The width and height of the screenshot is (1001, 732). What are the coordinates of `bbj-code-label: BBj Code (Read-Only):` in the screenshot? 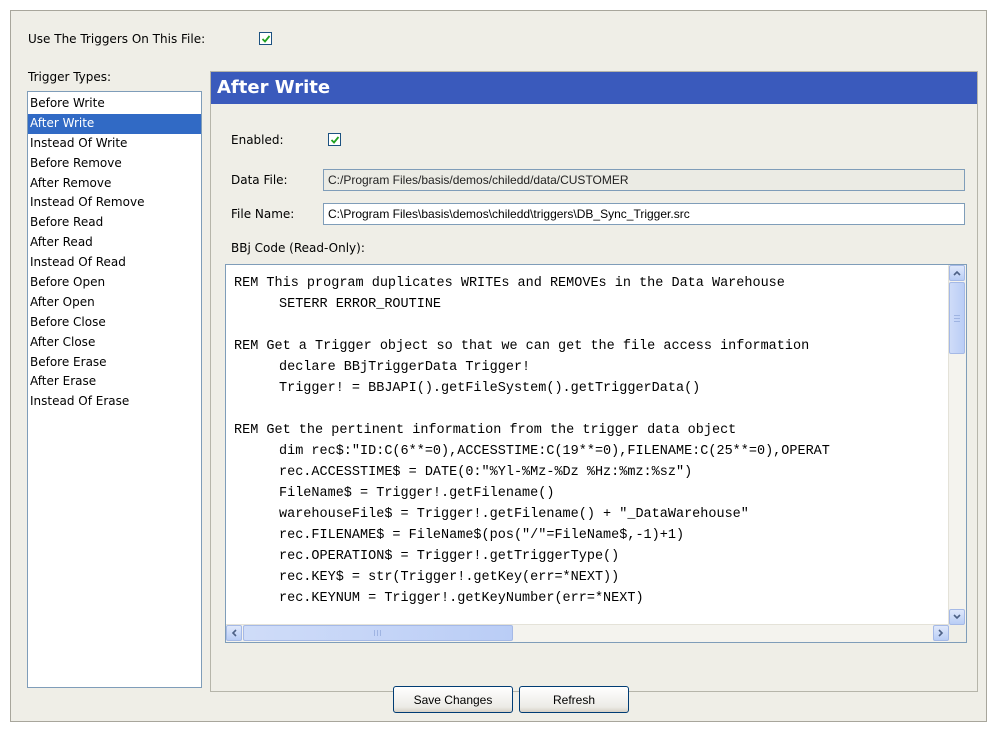 It's located at (298, 248).